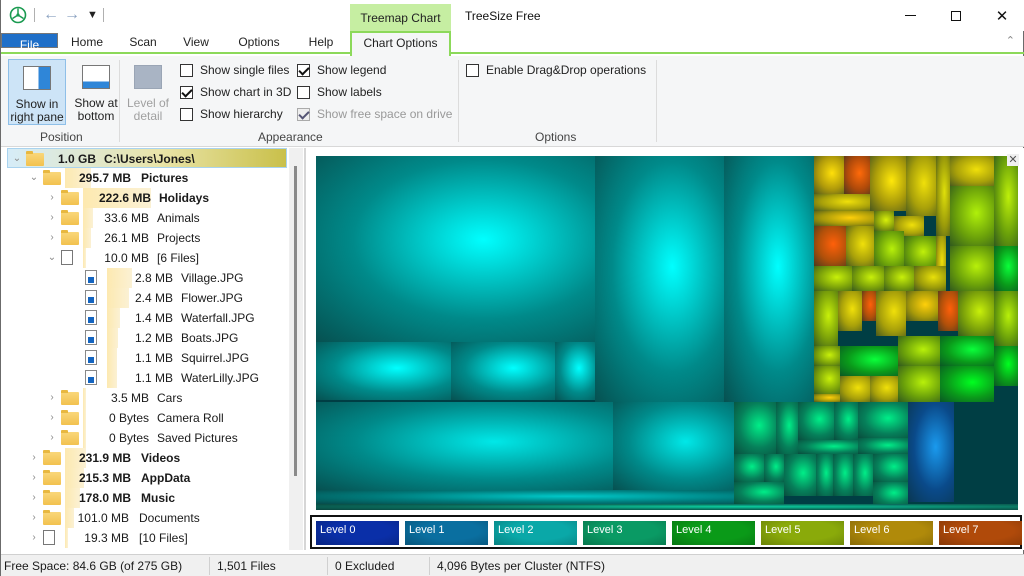 The width and height of the screenshot is (1024, 576). Describe the element at coordinates (143, 42) in the screenshot. I see `tab-scan: Scan` at that location.